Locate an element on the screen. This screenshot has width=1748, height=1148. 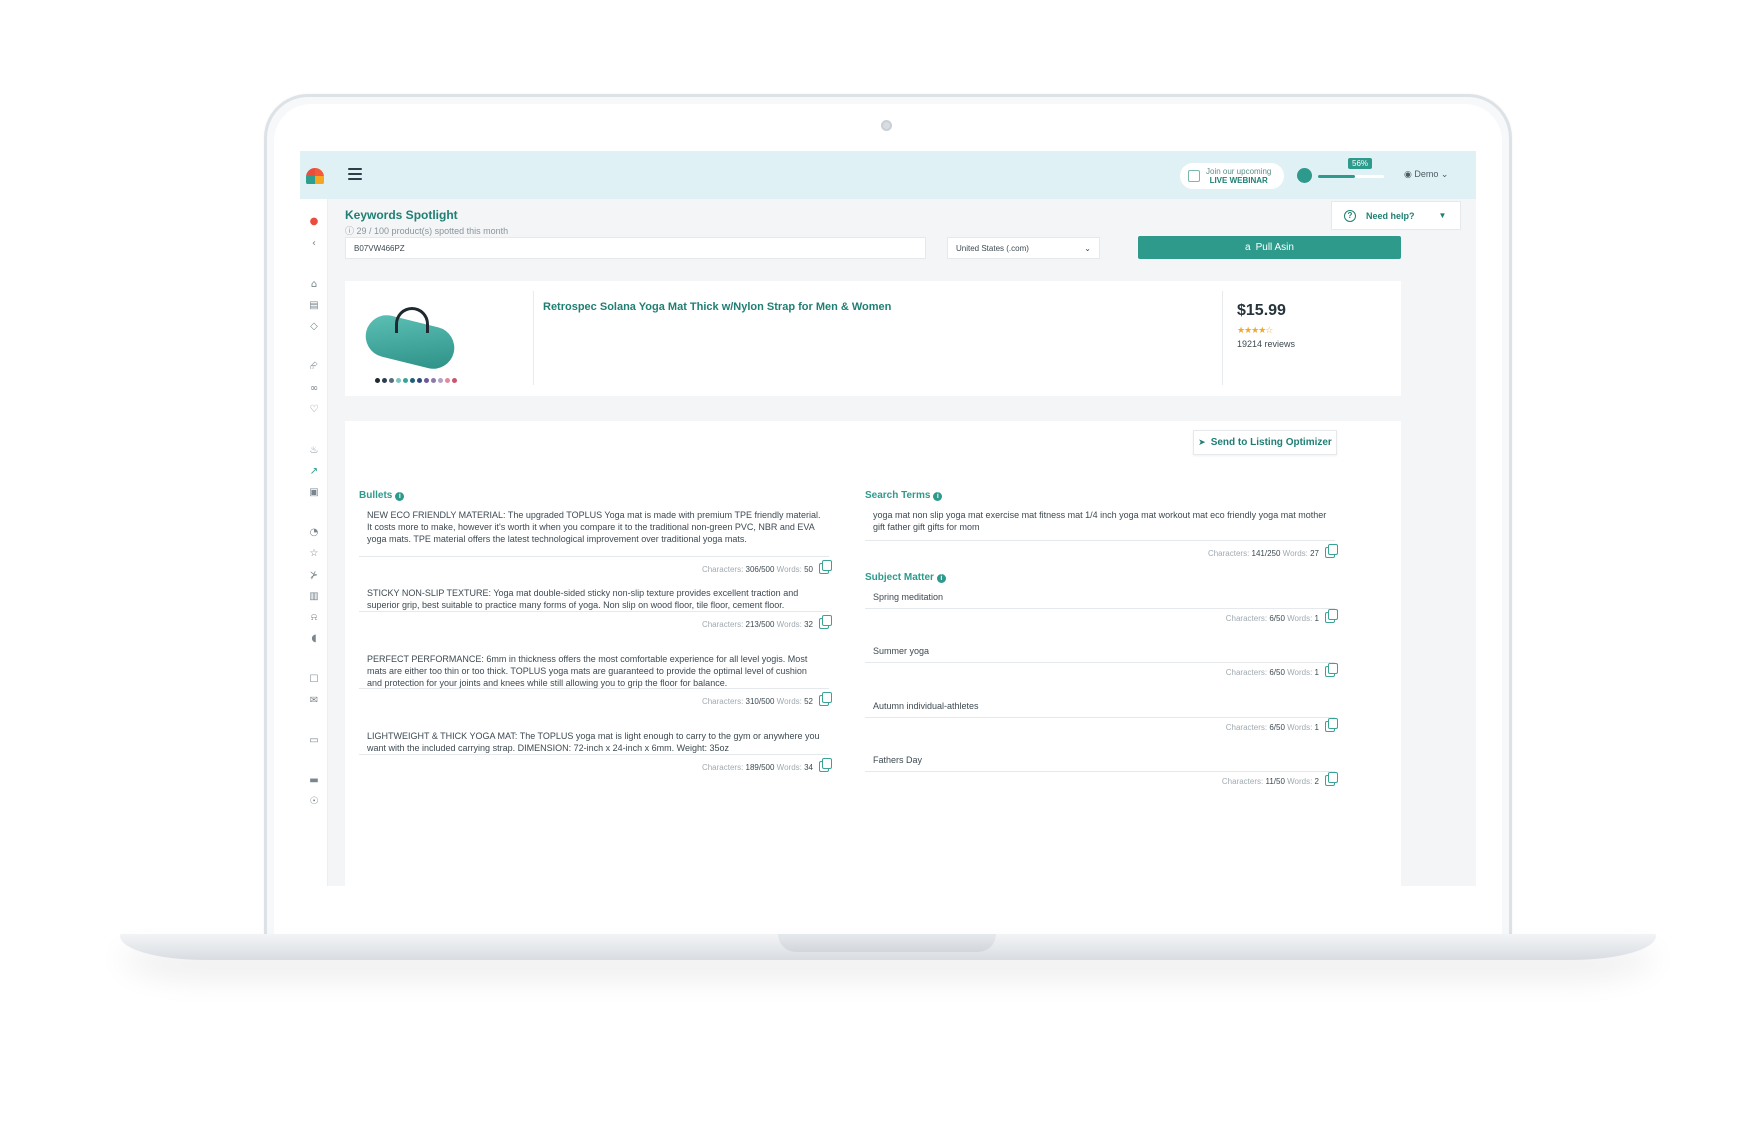
image-icon: ▣ is located at coordinates (314, 492).